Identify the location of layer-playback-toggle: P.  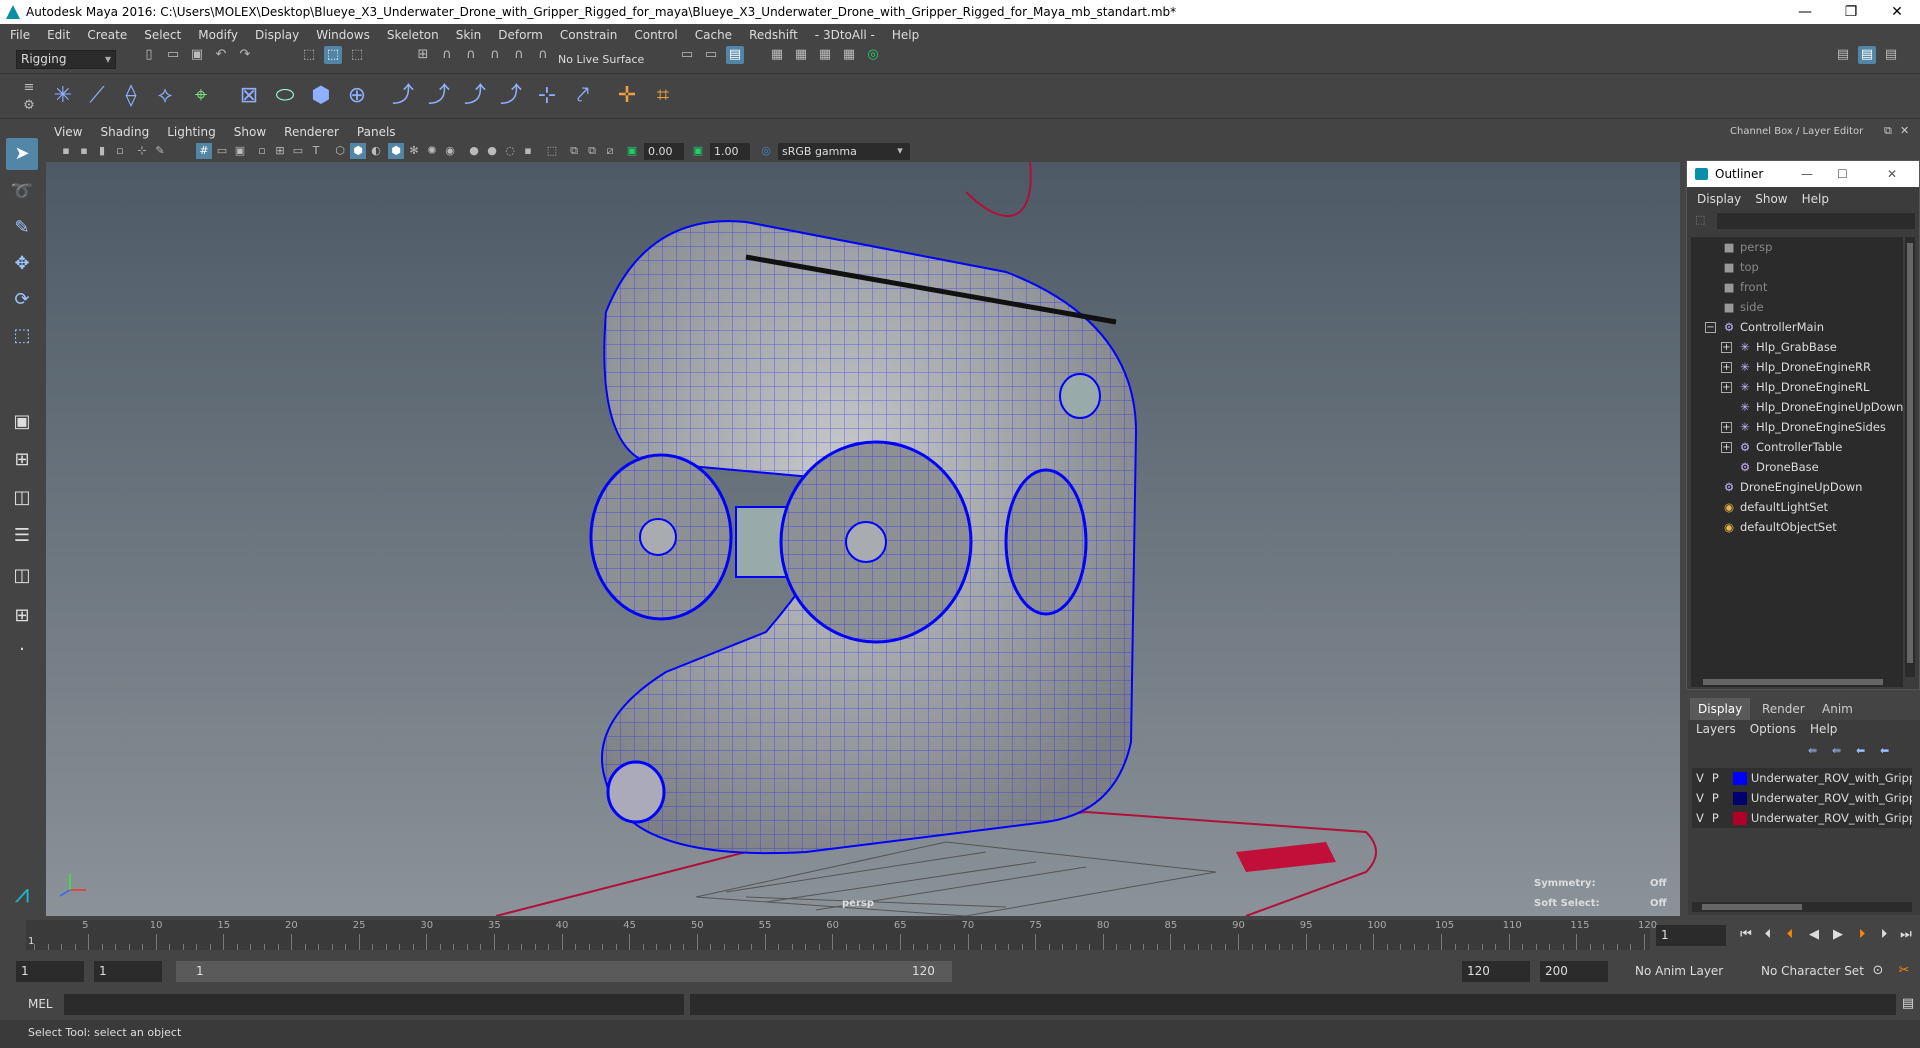
(1715, 778).